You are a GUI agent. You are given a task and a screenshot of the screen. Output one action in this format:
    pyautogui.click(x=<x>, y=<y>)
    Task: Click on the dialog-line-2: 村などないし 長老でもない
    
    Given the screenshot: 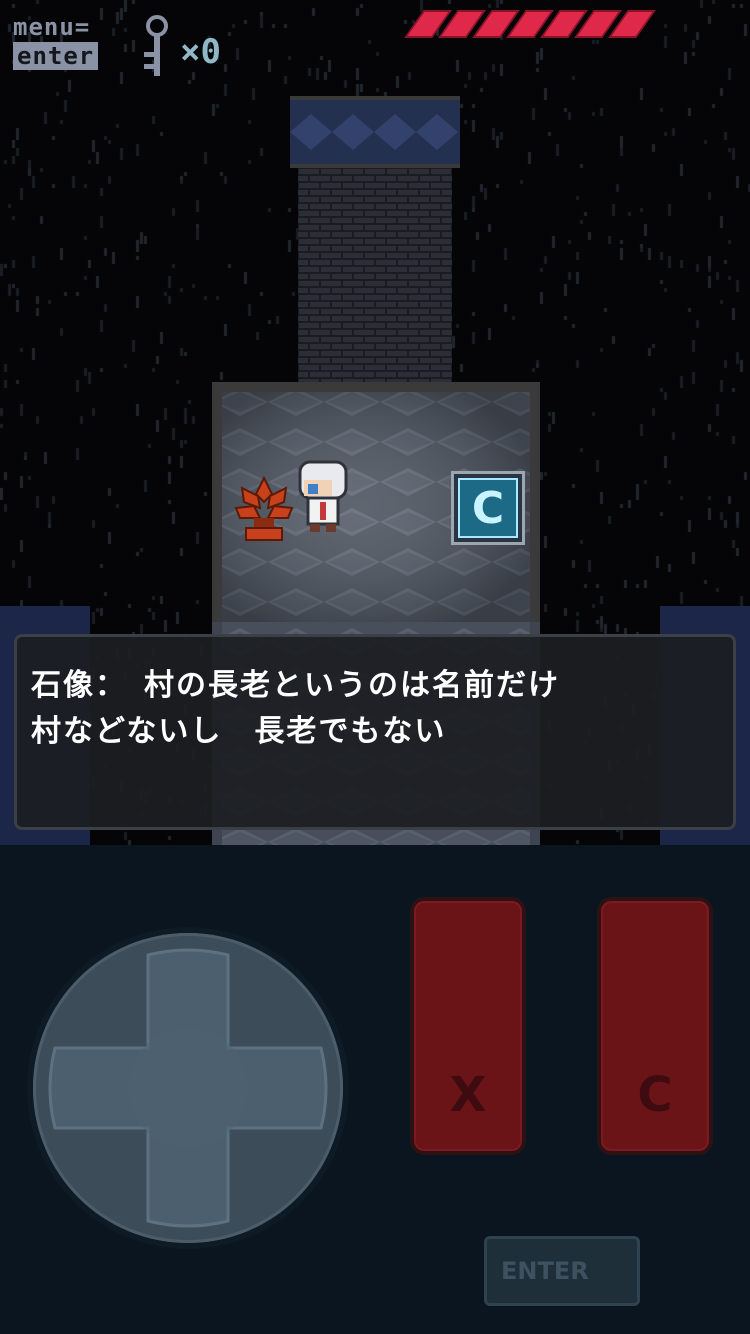 What is the action you would take?
    pyautogui.click(x=239, y=731)
    